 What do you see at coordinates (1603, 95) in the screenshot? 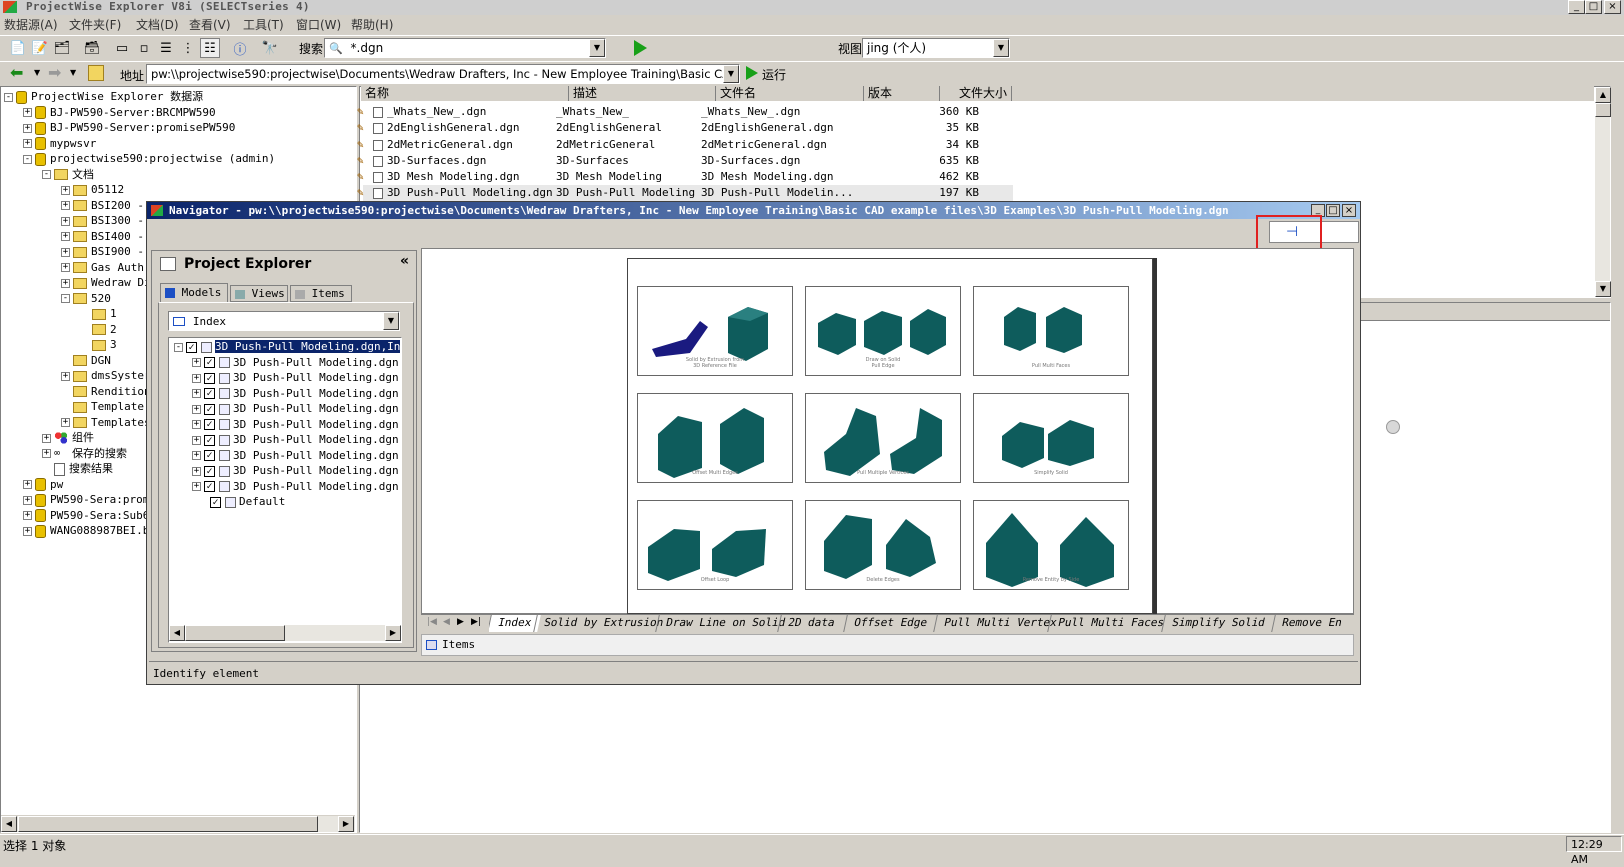
I see `scroll-up-icon: ▲` at bounding box center [1603, 95].